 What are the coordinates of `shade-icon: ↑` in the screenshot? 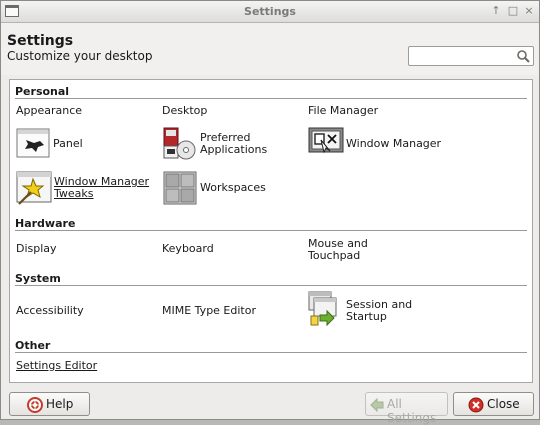 It's located at (496, 11).